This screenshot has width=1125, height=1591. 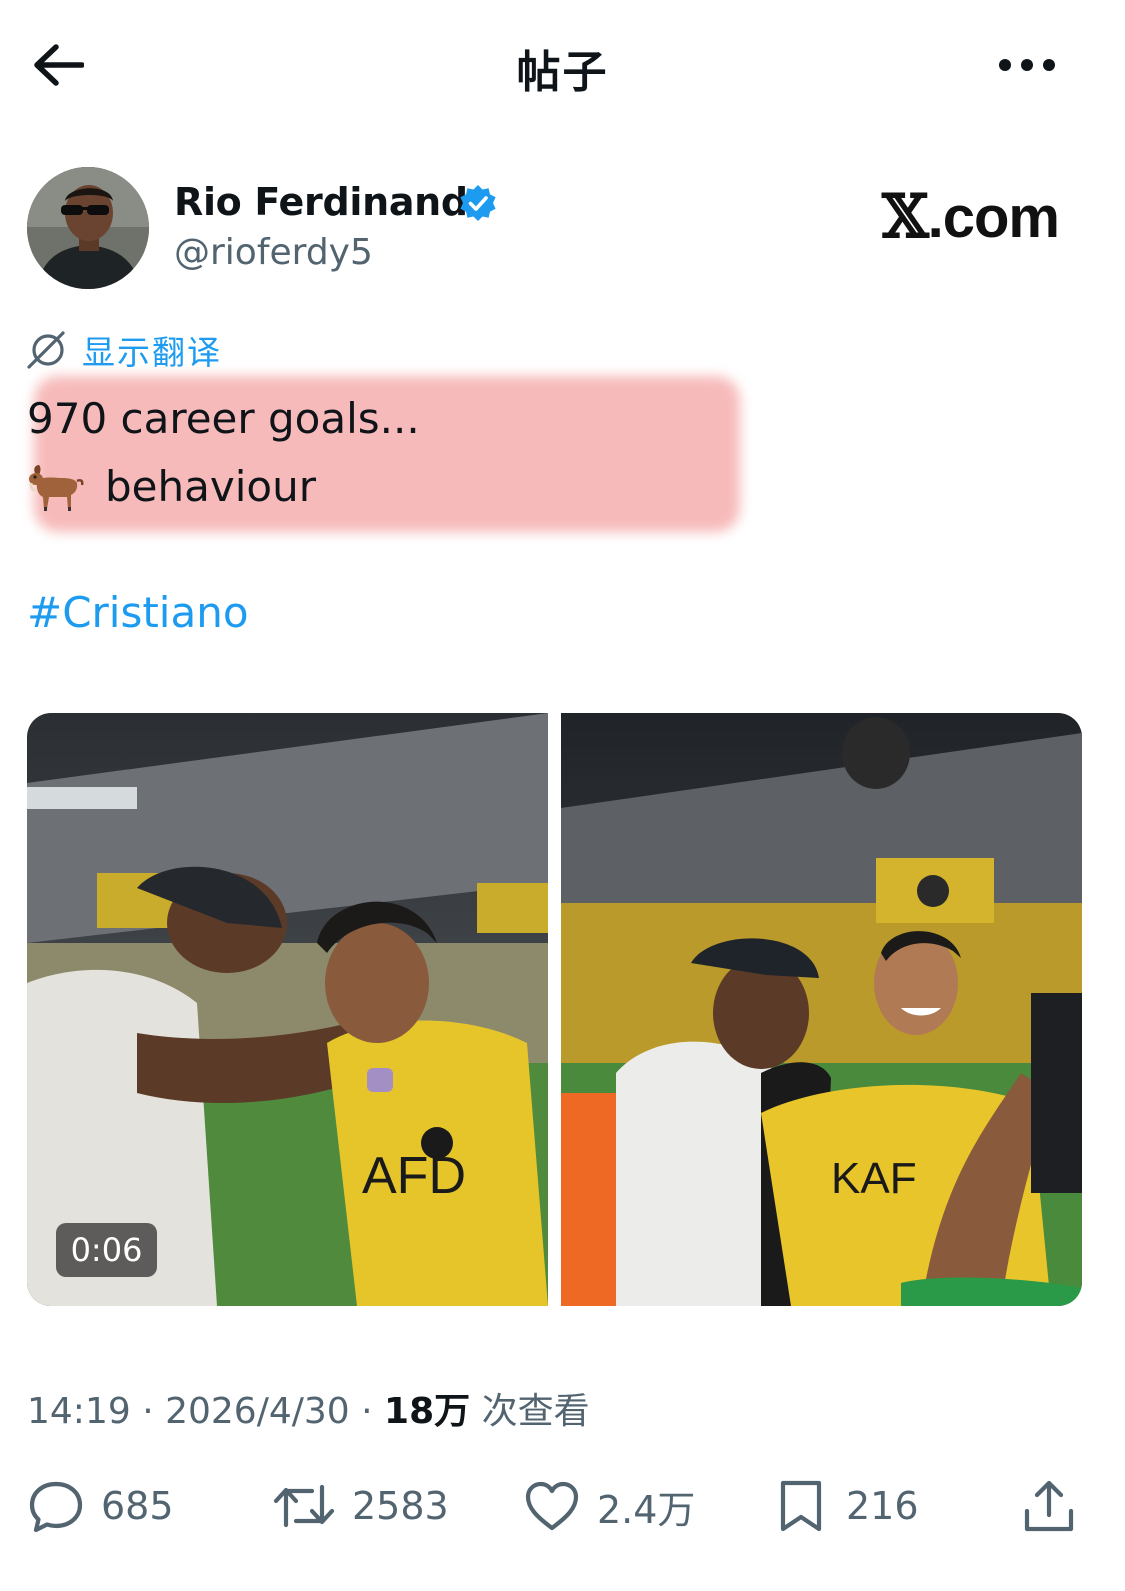 I want to click on more-options-button, so click(x=1027, y=65).